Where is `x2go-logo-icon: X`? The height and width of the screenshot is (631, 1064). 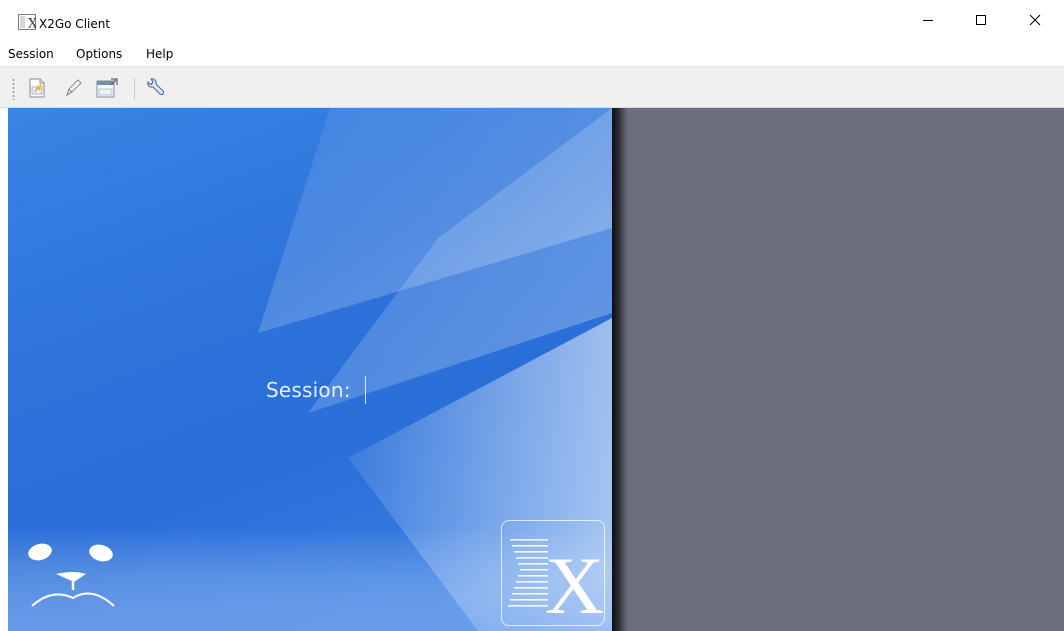 x2go-logo-icon: X is located at coordinates (556, 585).